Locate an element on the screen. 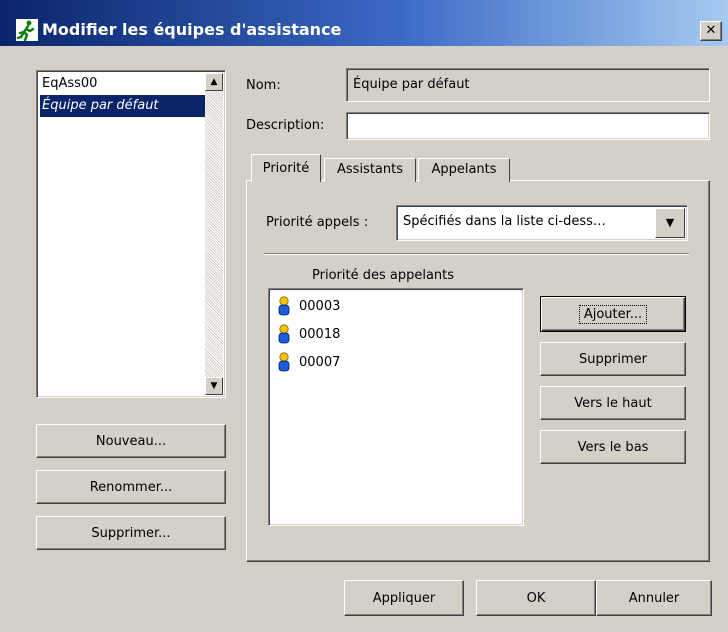  scroll-down-button: ▼ is located at coordinates (214, 386).